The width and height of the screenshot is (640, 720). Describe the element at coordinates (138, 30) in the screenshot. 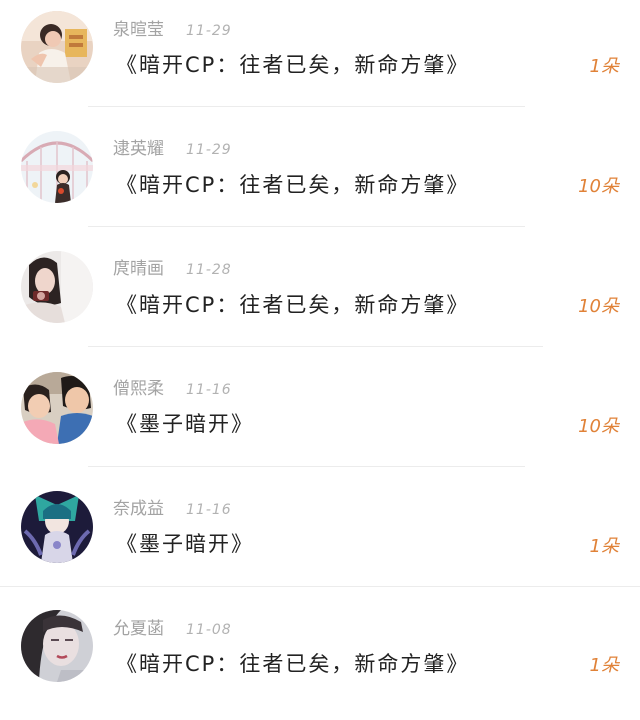

I see `sender-name: 泉暄莹` at that location.